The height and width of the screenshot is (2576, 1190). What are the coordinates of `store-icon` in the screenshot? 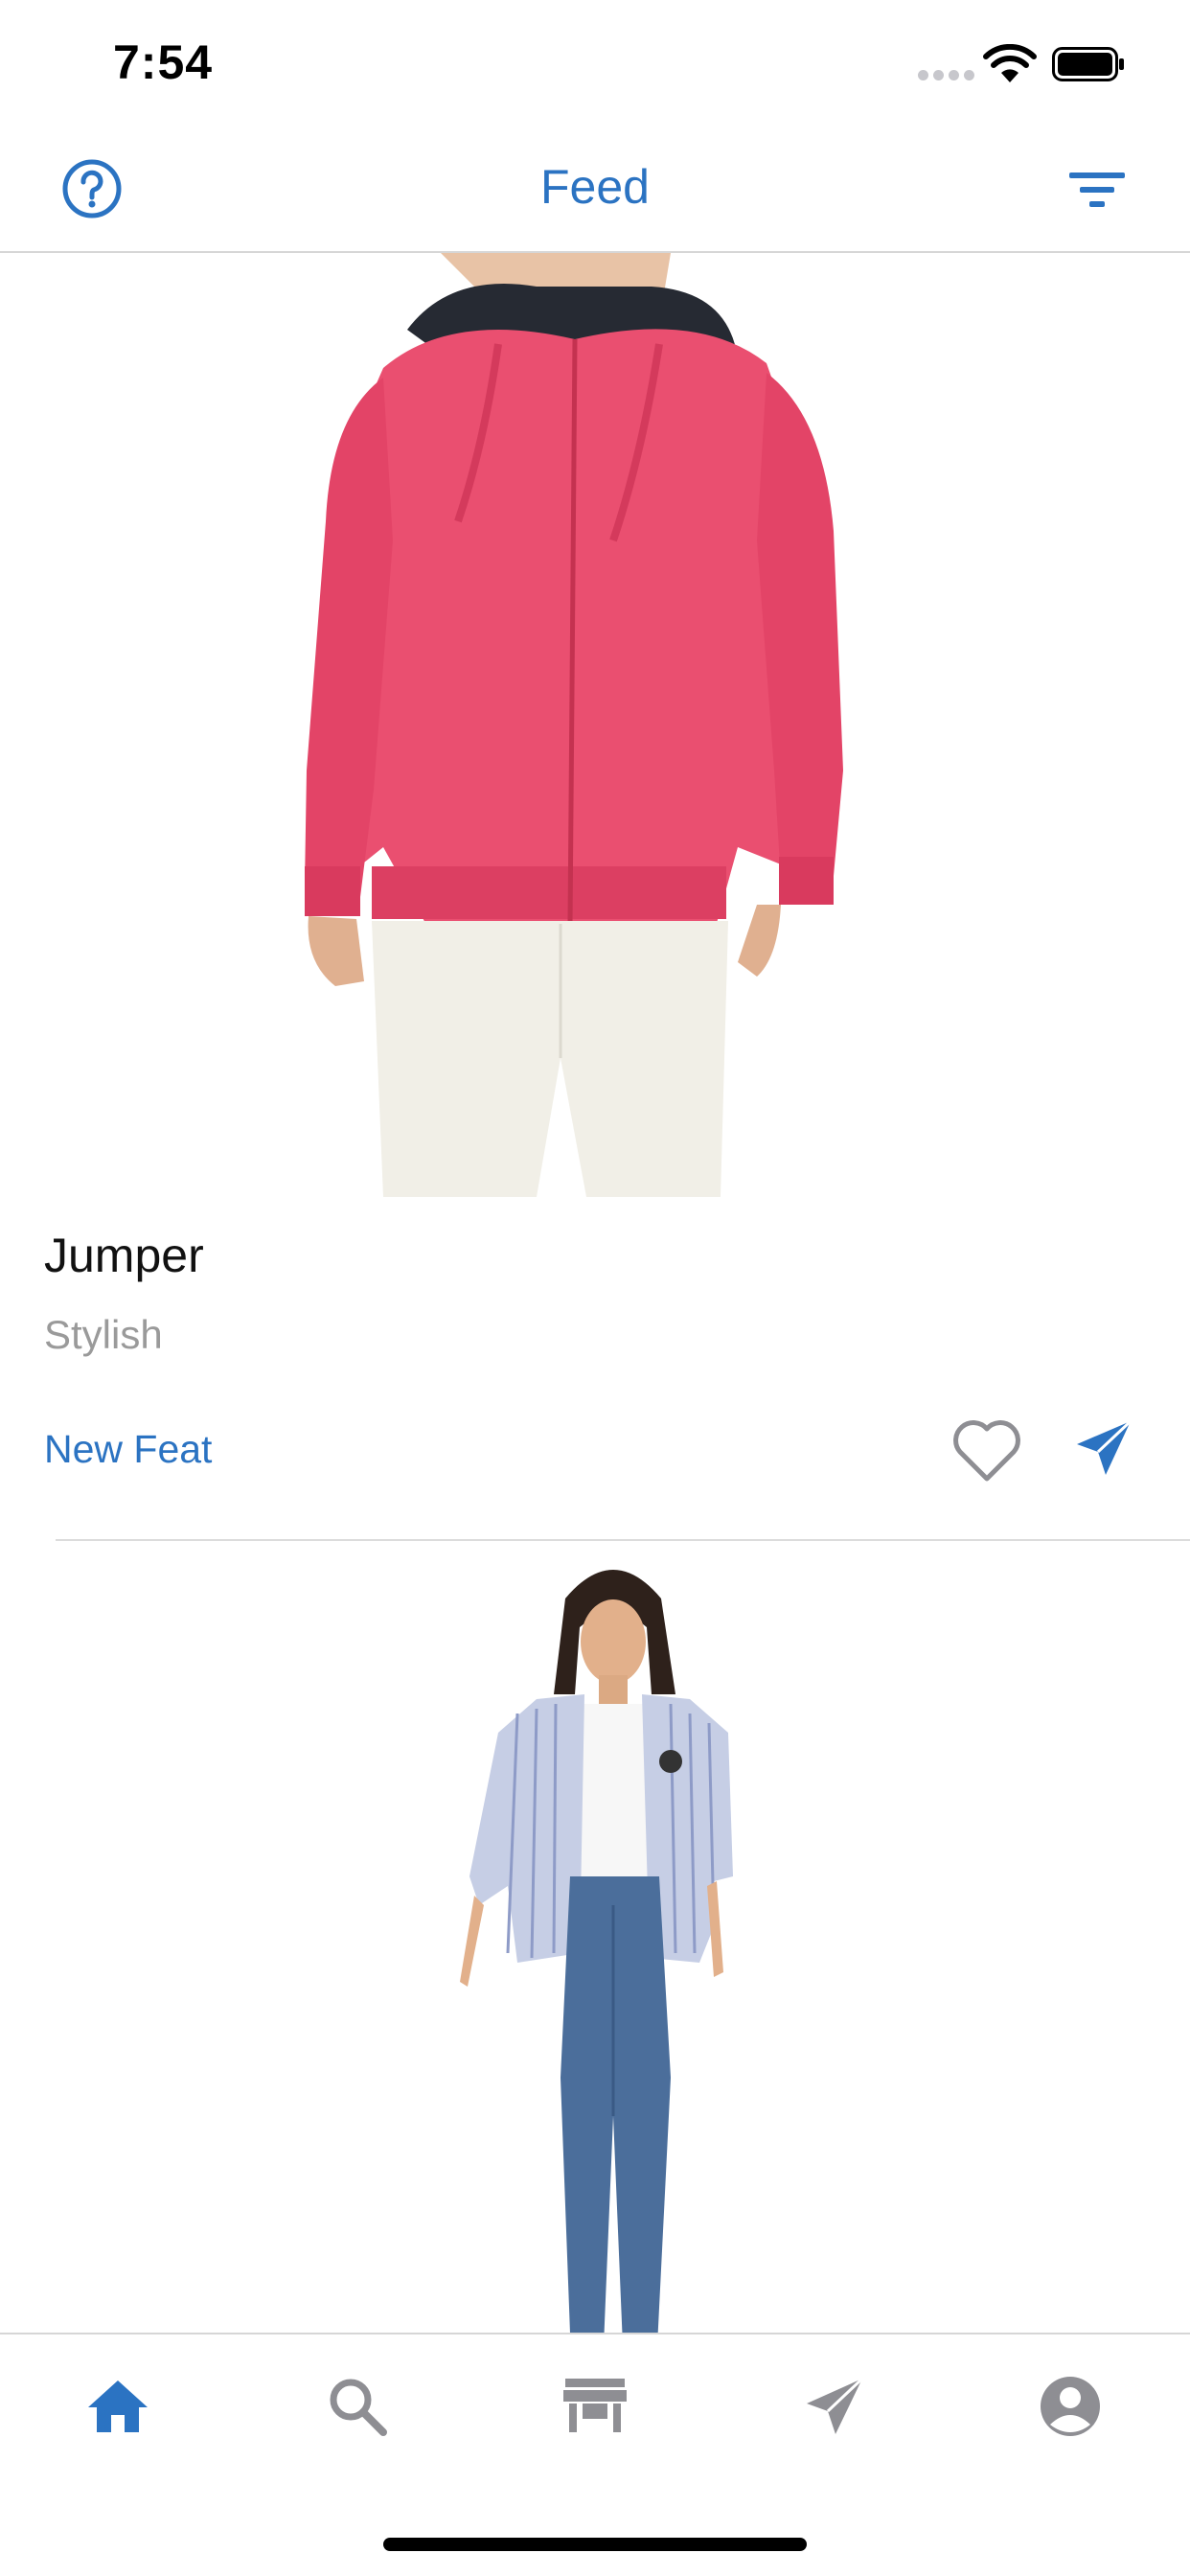 It's located at (595, 2406).